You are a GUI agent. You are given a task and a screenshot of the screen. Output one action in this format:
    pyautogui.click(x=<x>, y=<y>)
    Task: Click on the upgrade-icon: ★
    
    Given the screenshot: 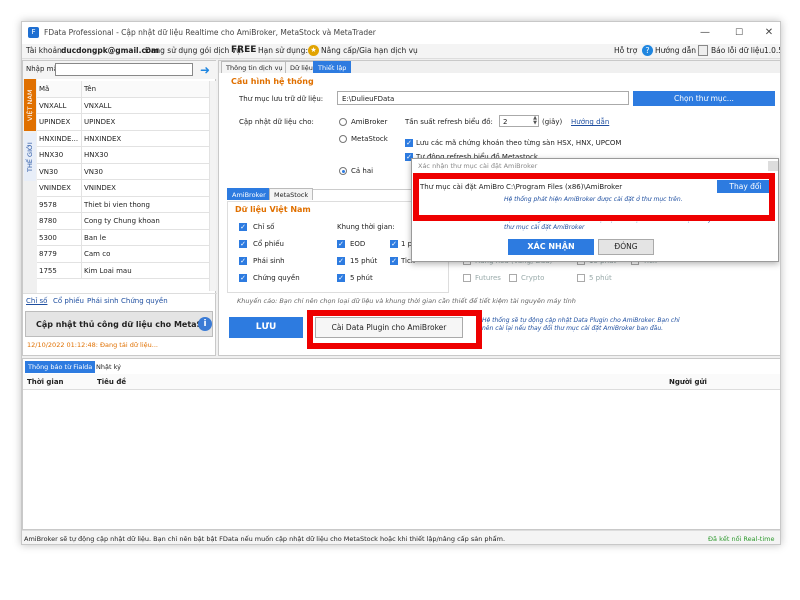 What is the action you would take?
    pyautogui.click(x=313, y=50)
    